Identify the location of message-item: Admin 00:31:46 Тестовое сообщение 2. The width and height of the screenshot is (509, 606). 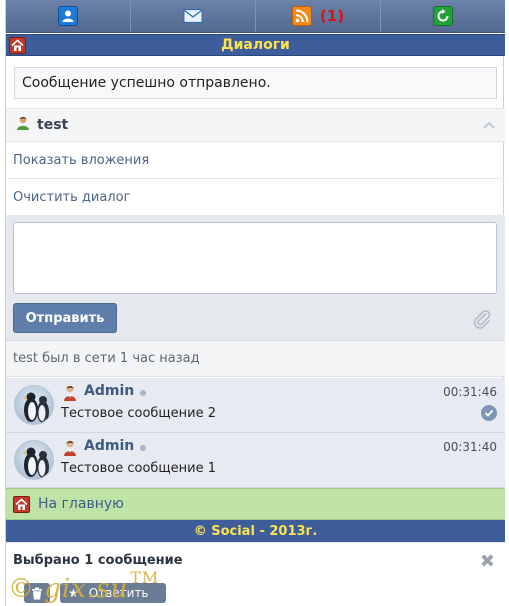
(255, 405).